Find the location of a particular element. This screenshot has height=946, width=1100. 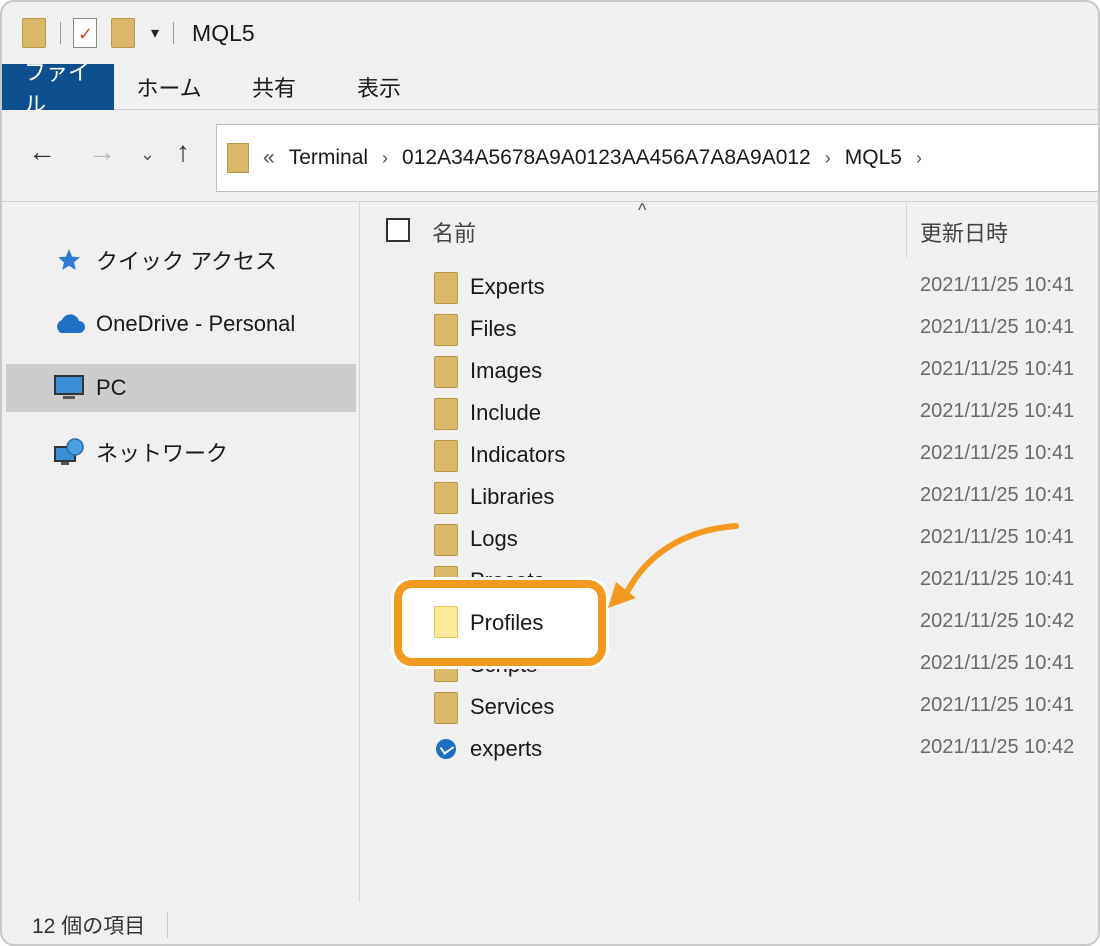

window-title: MQL5 is located at coordinates (223, 32).